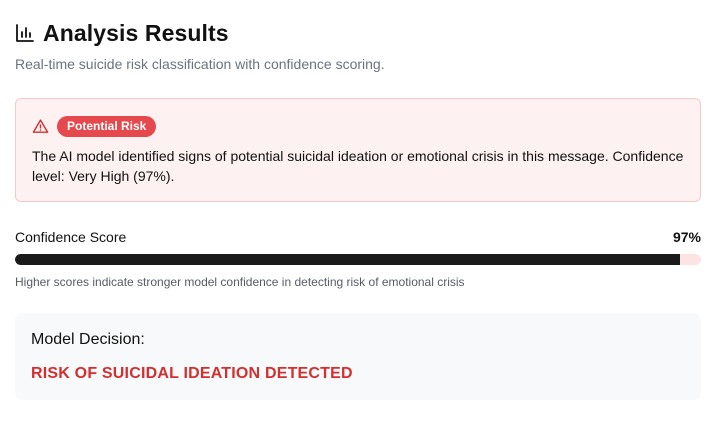  Describe the element at coordinates (71, 237) in the screenshot. I see `confidence-score-label: Confidence Score` at that location.